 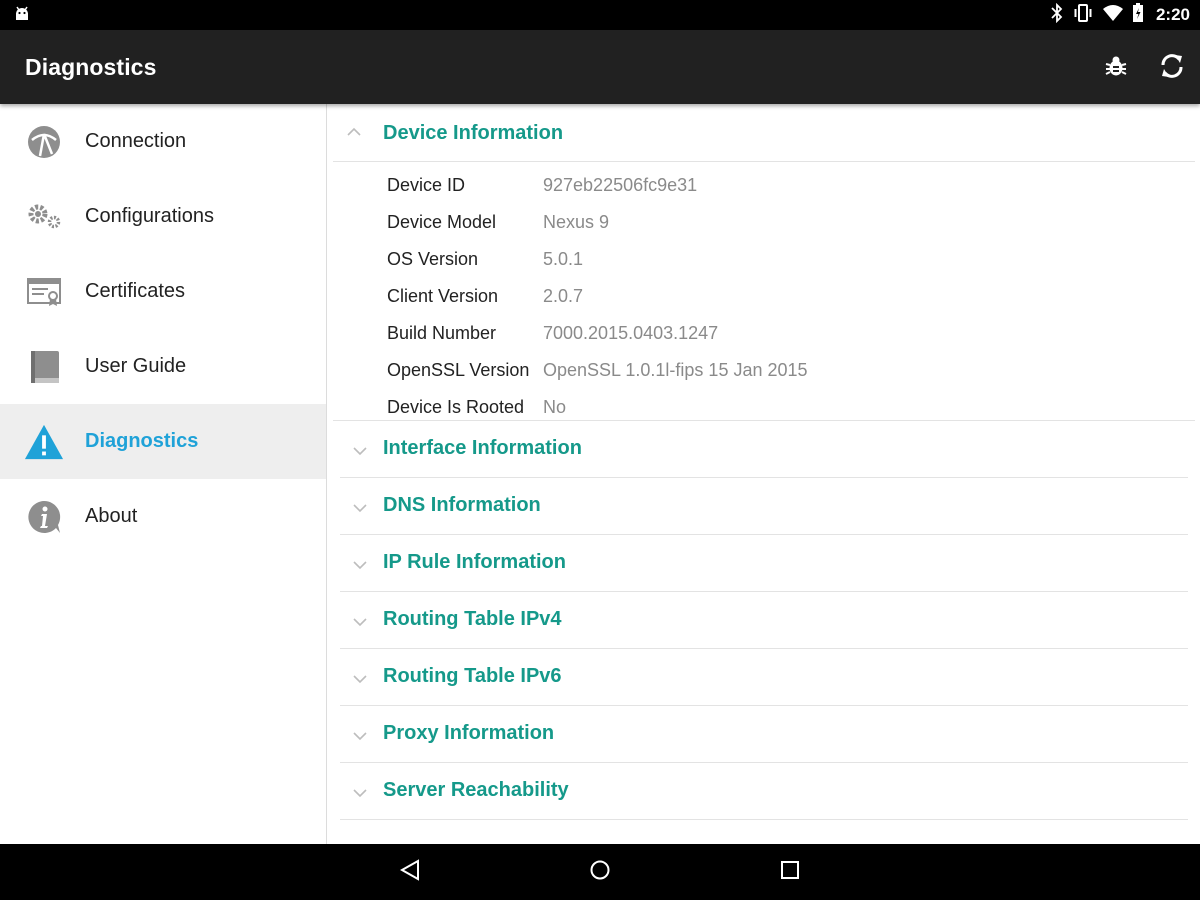 I want to click on gears-icon, so click(x=44, y=217).